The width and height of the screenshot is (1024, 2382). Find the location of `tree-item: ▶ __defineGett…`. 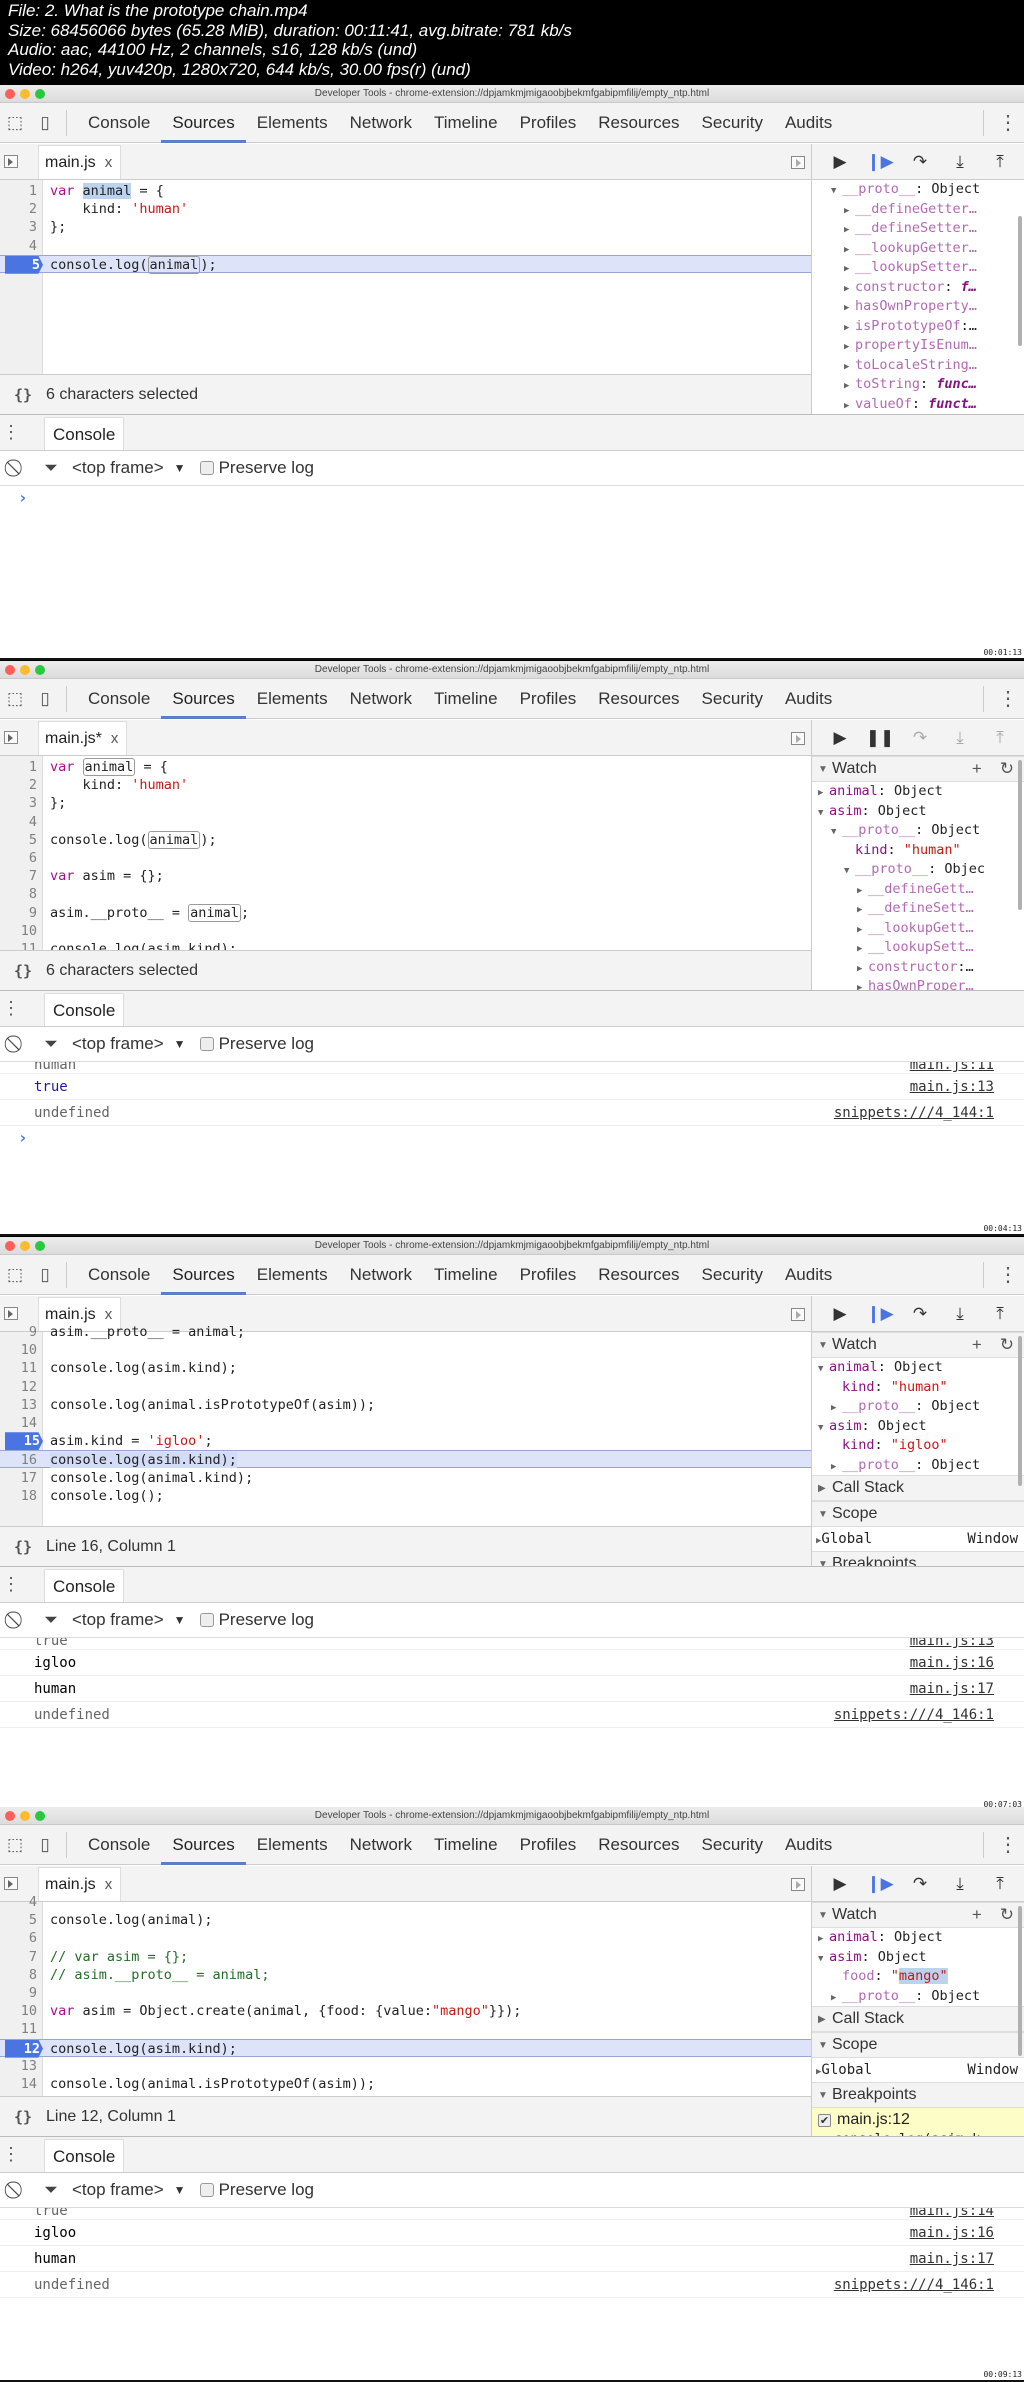

tree-item: ▶ __defineGett… is located at coordinates (918, 890).